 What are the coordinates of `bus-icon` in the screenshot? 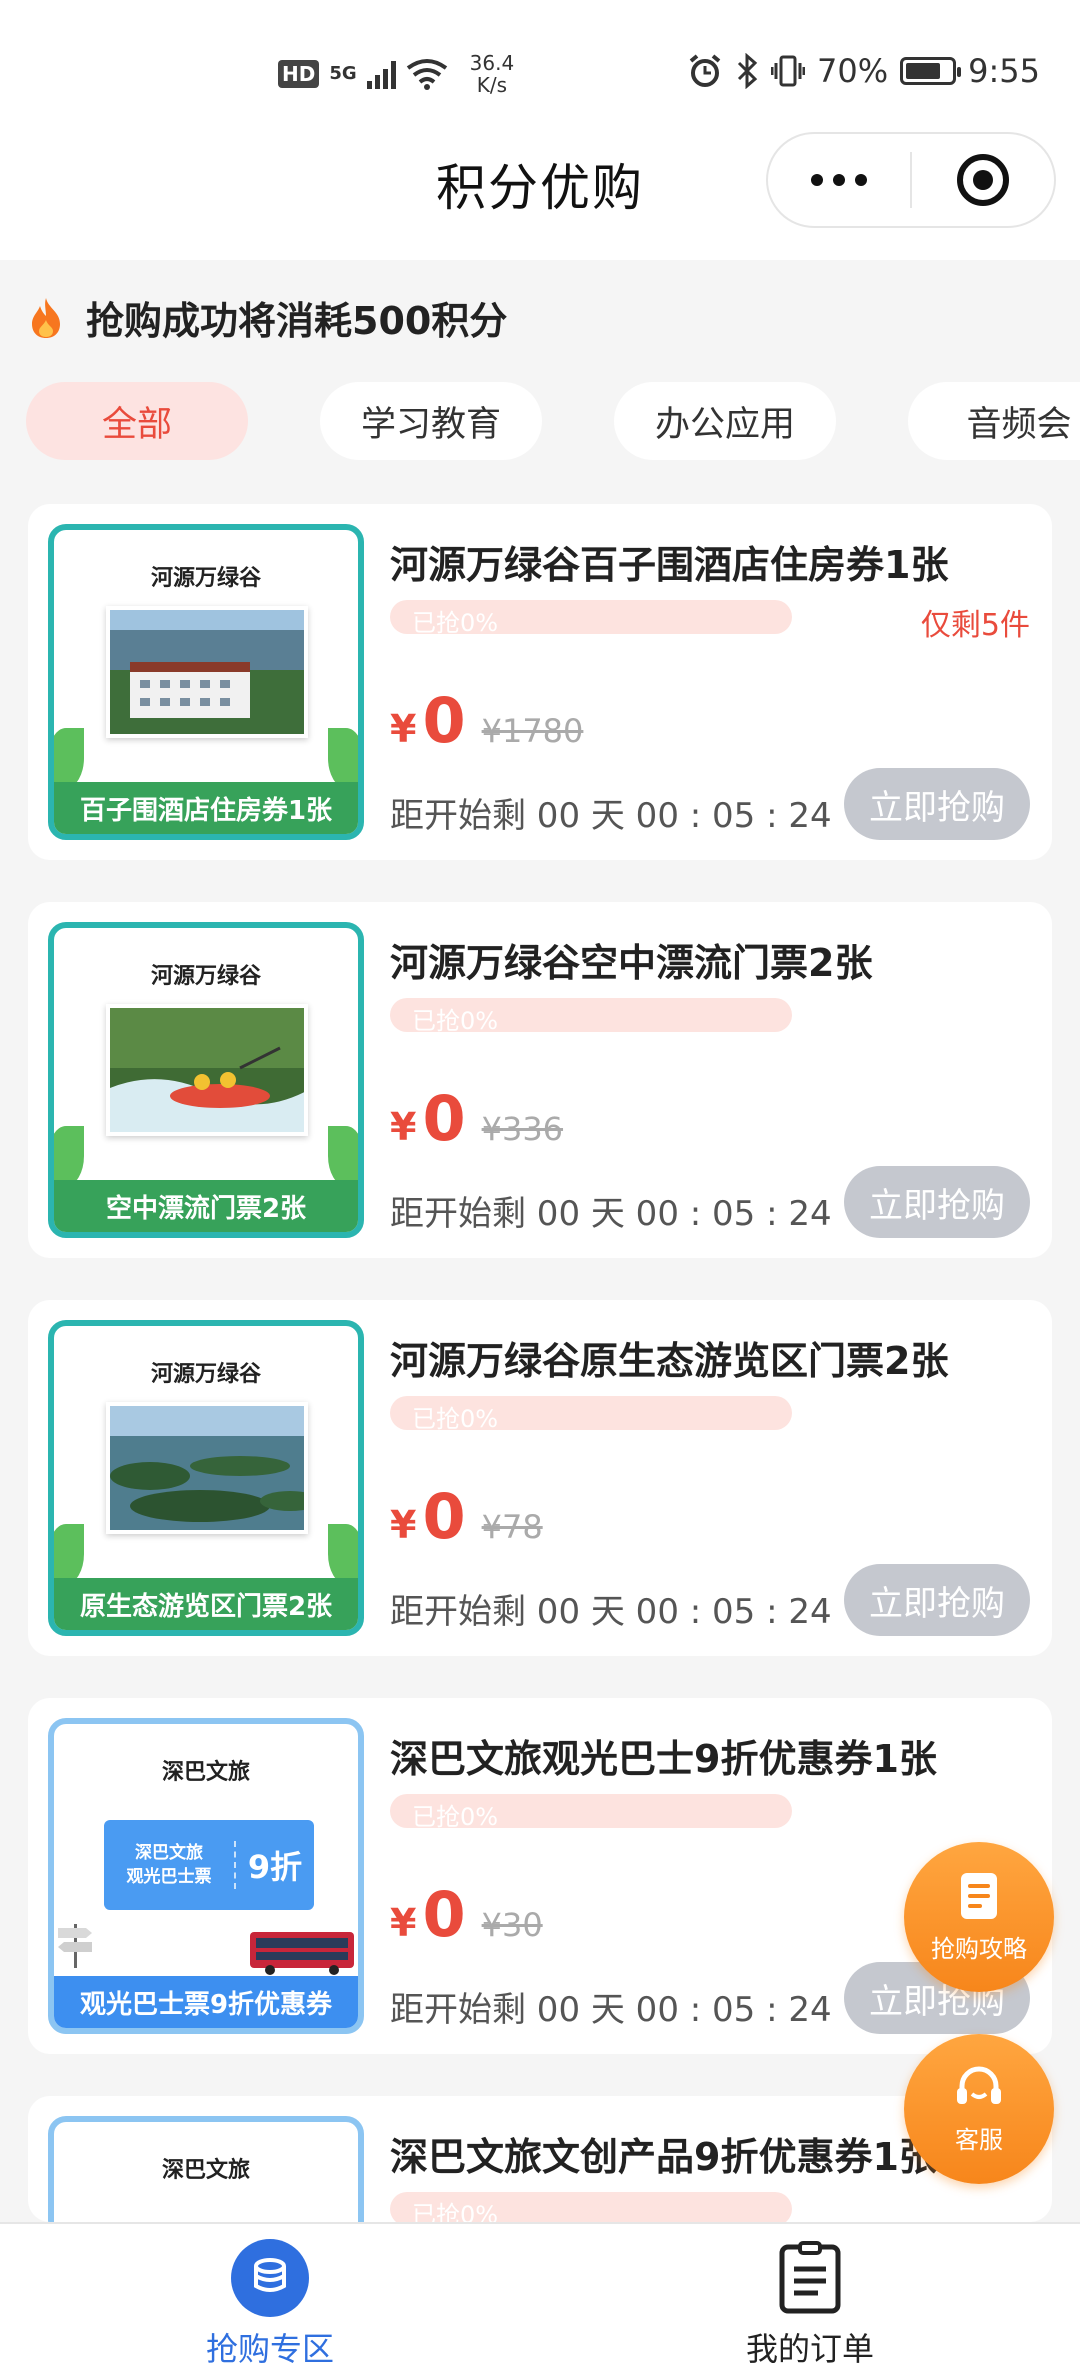 It's located at (302, 1953).